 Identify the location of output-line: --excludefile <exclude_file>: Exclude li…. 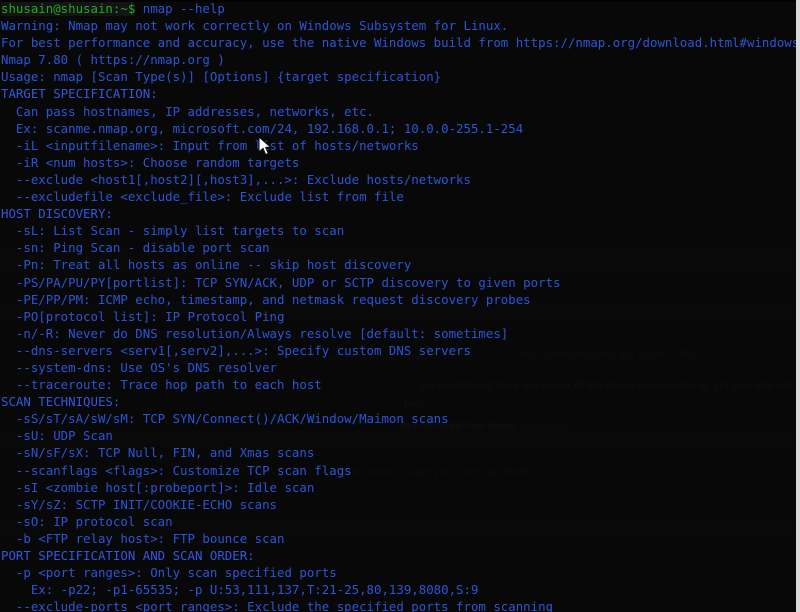
(202, 197).